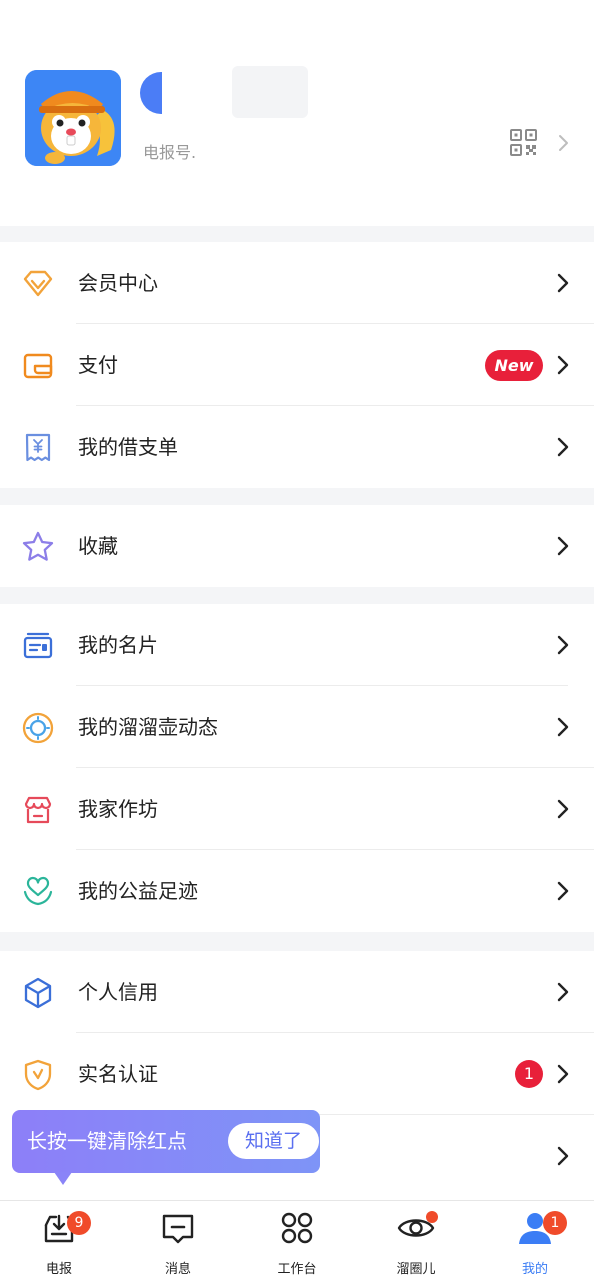  What do you see at coordinates (38, 645) in the screenshot?
I see `business-card-icon` at bounding box center [38, 645].